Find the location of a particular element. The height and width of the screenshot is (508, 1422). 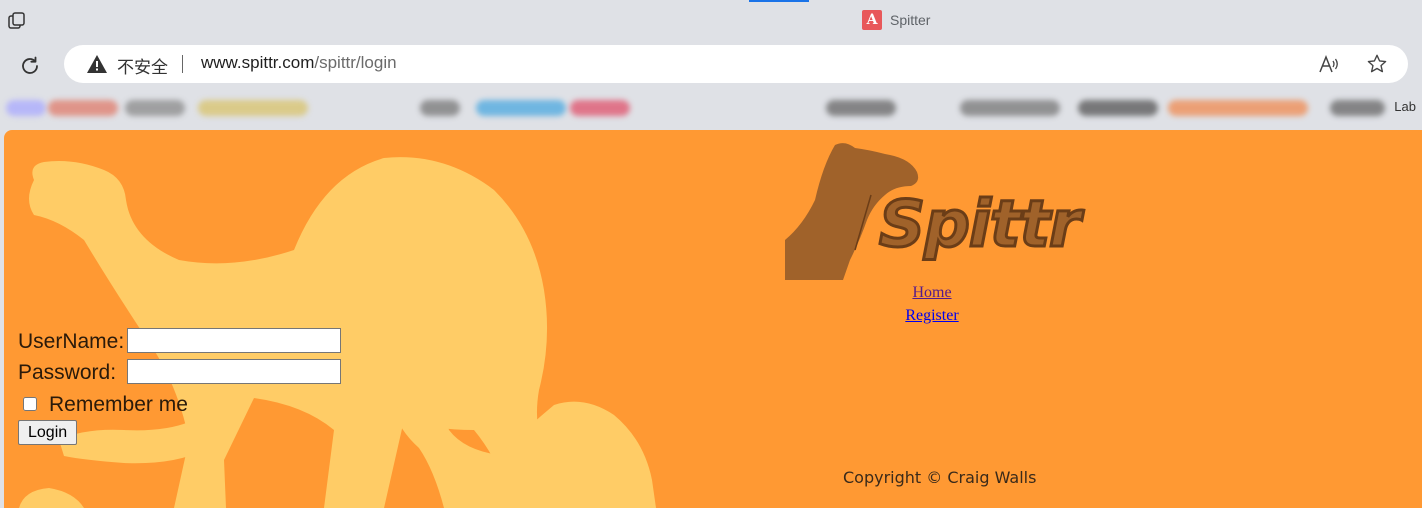

home-link: Home is located at coordinates (932, 292).